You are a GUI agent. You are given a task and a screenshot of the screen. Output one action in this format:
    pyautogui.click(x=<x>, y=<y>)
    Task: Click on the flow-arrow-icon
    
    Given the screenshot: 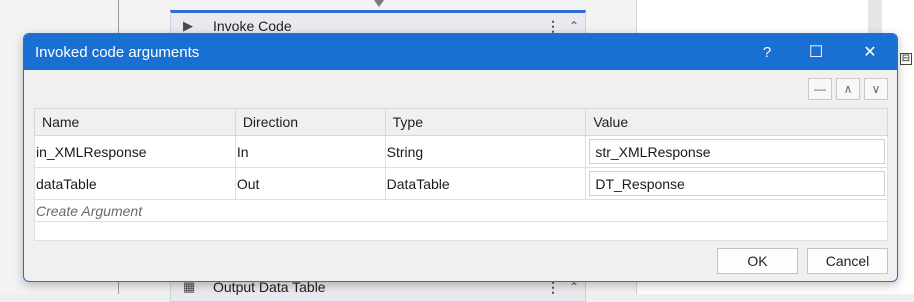 What is the action you would take?
    pyautogui.click(x=379, y=3)
    